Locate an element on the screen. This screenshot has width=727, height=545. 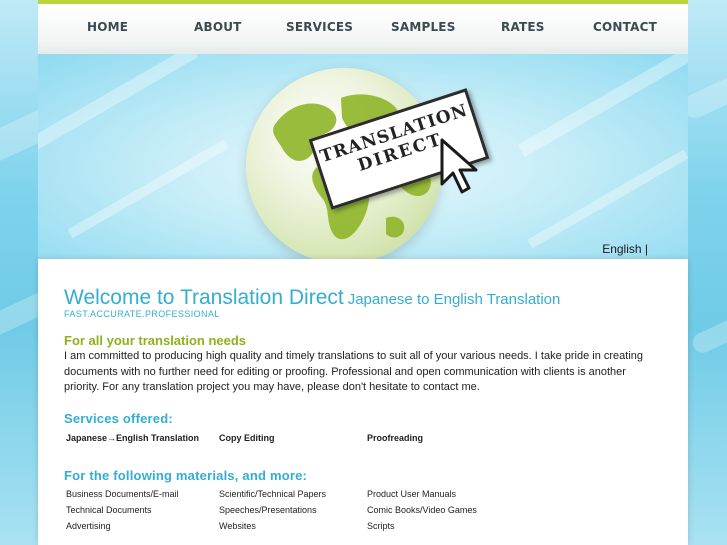
welcome-title: Welcome to Translation Direct is located at coordinates (204, 297).